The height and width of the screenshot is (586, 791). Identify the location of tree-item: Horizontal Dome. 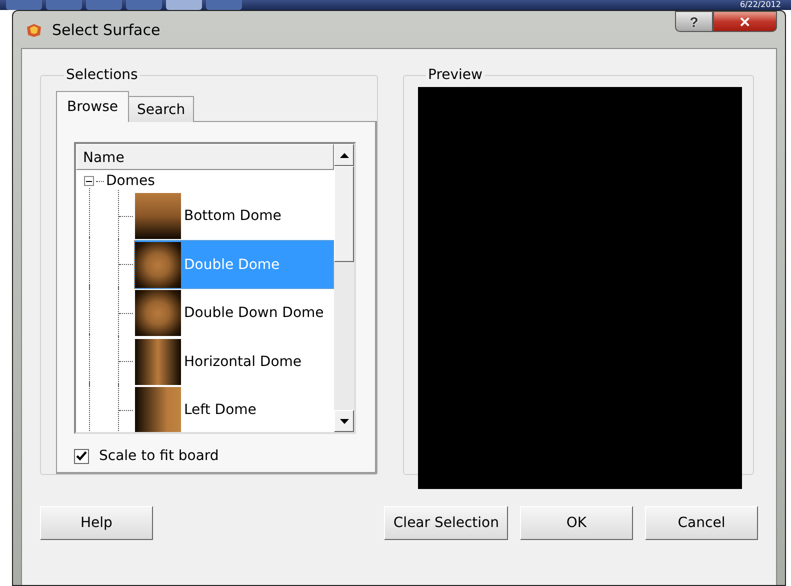
(234, 361).